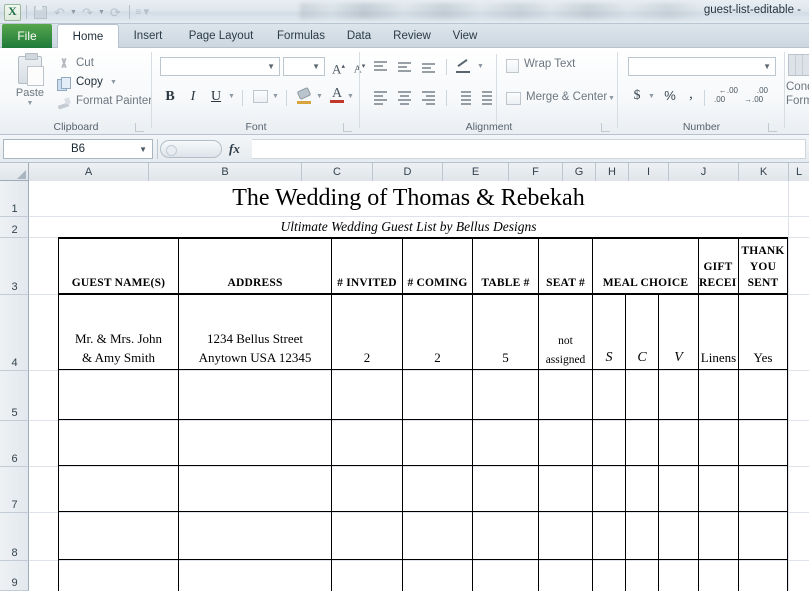  What do you see at coordinates (565, 266) in the screenshot?
I see `cell-f3-seat-number: SEAT #` at bounding box center [565, 266].